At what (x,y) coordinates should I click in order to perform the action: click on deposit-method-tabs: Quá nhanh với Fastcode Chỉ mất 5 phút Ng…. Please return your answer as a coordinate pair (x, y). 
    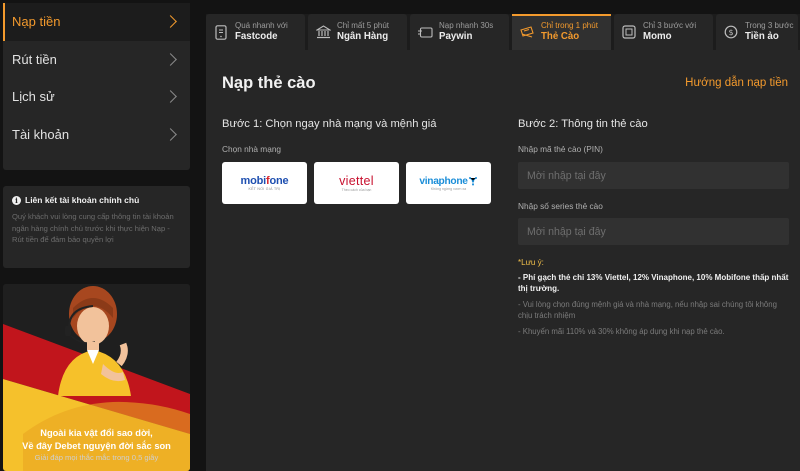
    Looking at the image, I should click on (503, 32).